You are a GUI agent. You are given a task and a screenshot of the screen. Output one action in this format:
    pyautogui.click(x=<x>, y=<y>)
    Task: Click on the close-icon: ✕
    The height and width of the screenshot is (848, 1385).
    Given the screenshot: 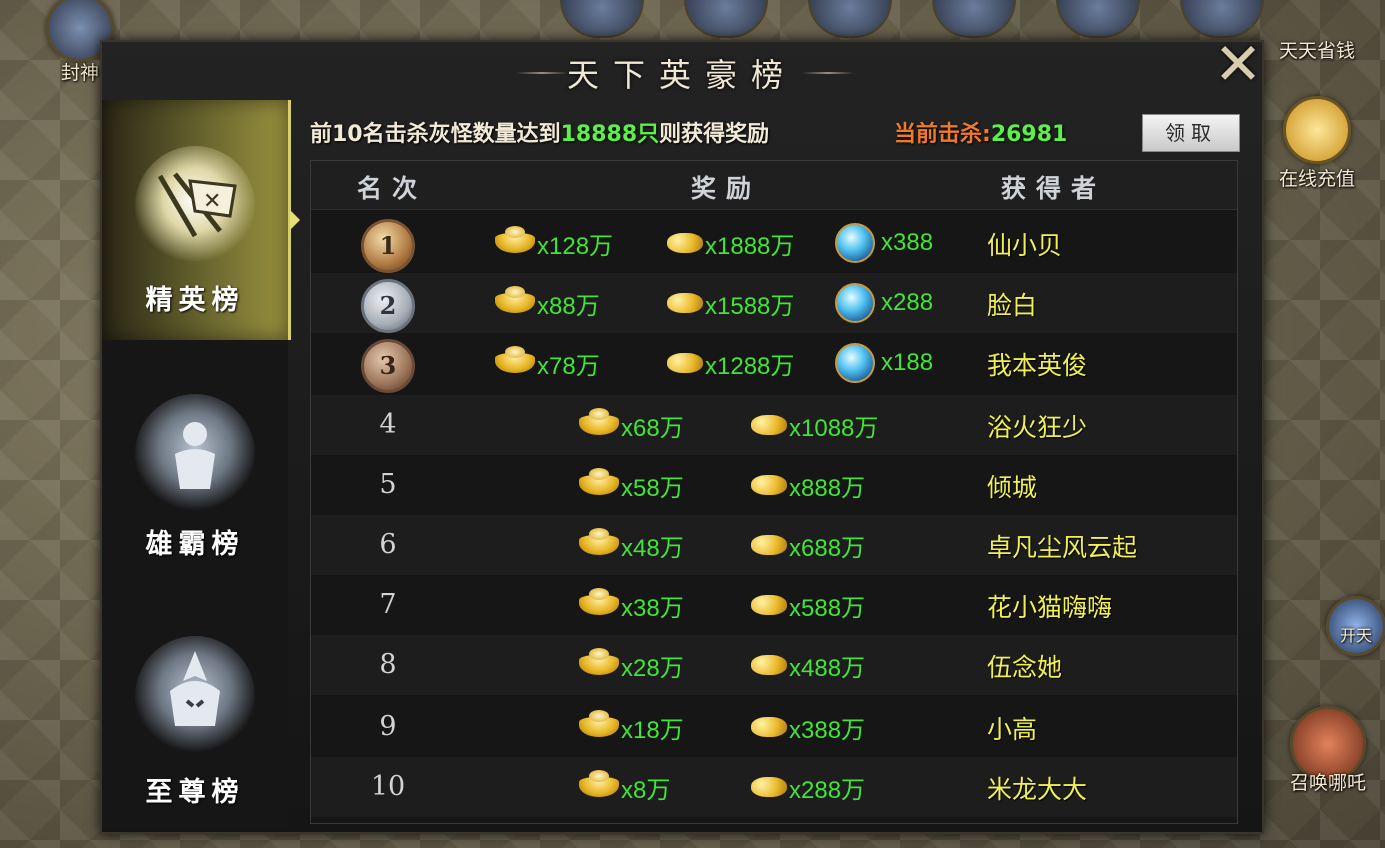 What is the action you would take?
    pyautogui.click(x=1238, y=64)
    